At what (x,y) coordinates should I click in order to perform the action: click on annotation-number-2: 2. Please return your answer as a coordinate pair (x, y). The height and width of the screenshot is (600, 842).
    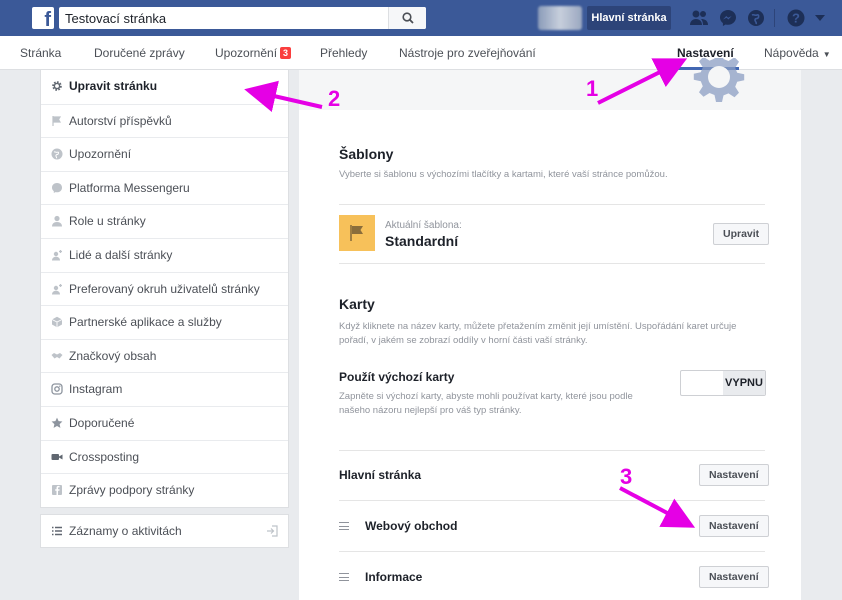
    Looking at the image, I should click on (334, 98).